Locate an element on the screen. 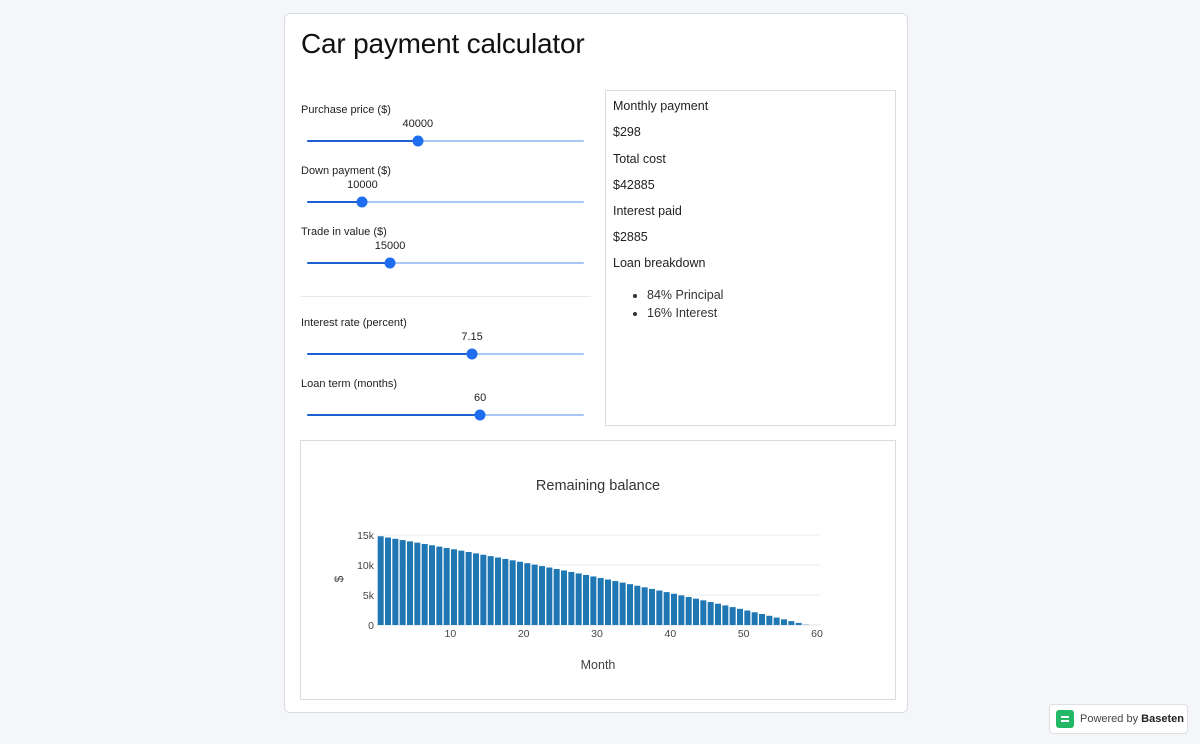  x-tick-label: 50 is located at coordinates (744, 634).